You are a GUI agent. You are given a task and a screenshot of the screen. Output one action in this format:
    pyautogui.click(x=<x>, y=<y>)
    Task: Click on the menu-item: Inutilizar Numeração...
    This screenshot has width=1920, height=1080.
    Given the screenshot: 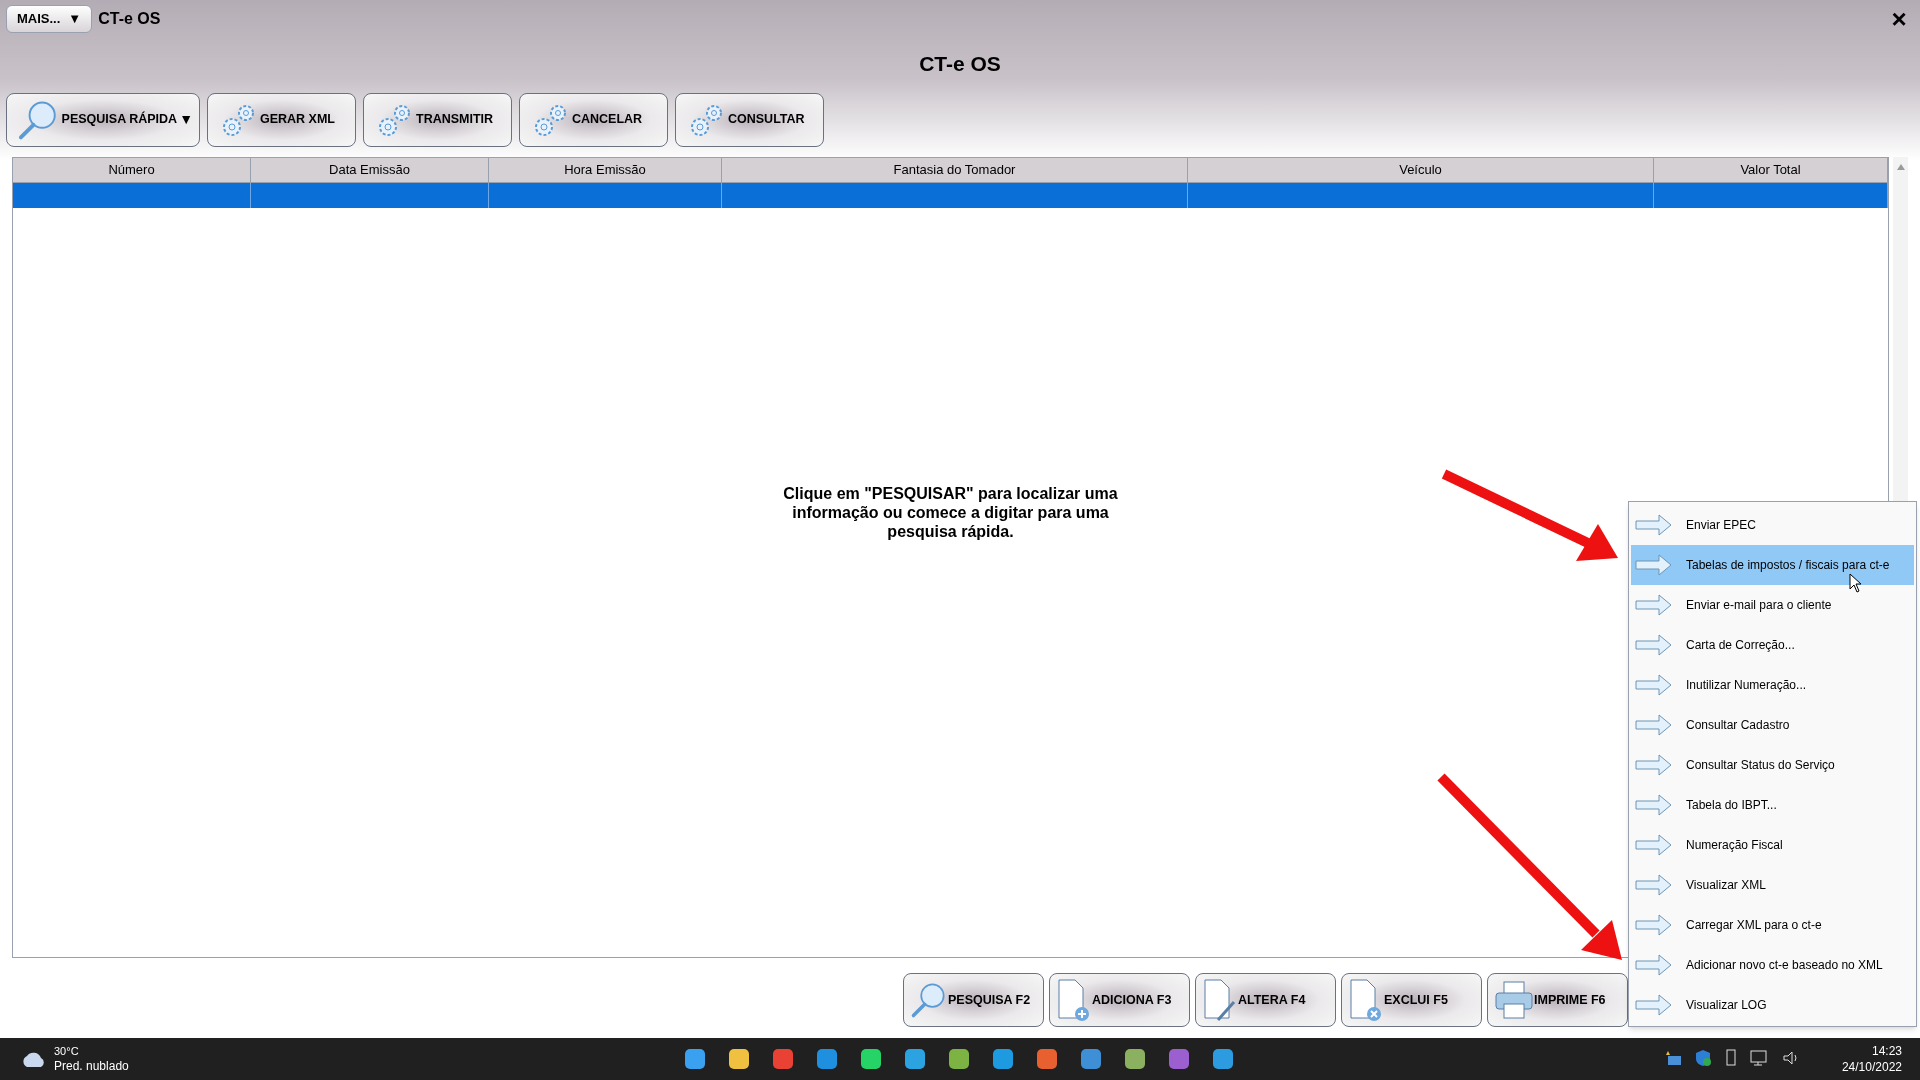 What is the action you would take?
    pyautogui.click(x=1772, y=685)
    